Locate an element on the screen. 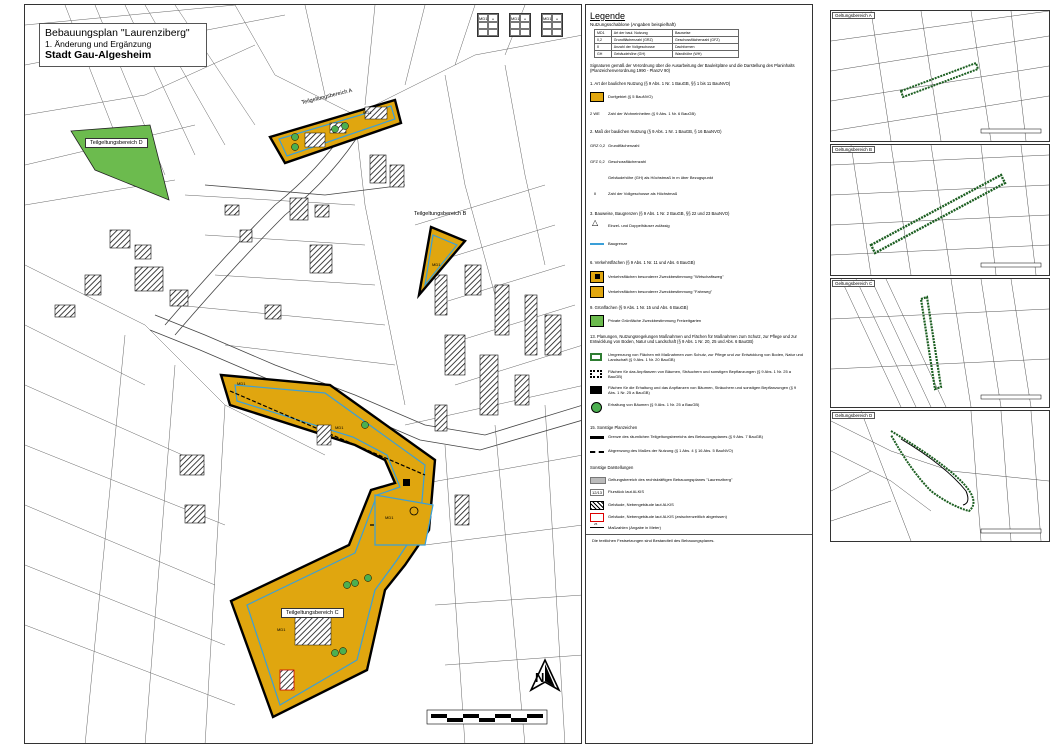  swatch-nutzungsgrenze is located at coordinates (597, 452).